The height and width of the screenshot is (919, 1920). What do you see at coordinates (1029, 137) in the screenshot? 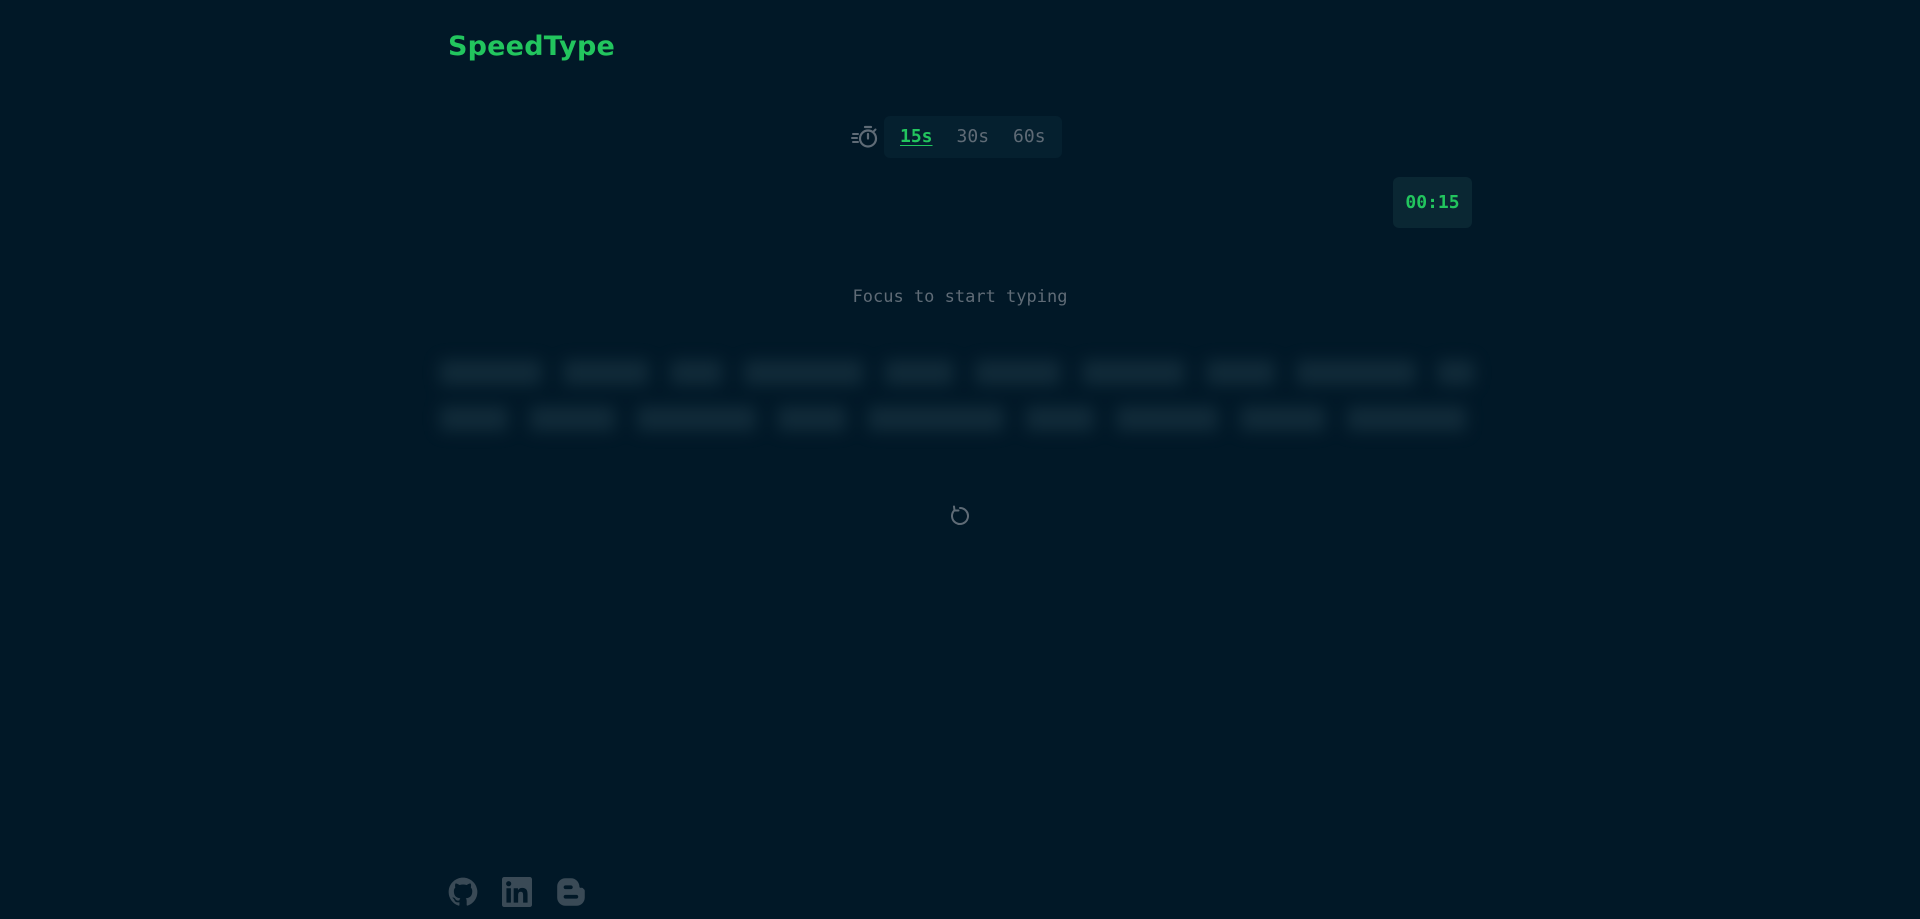
I see `duration-option-60s: 60s` at bounding box center [1029, 137].